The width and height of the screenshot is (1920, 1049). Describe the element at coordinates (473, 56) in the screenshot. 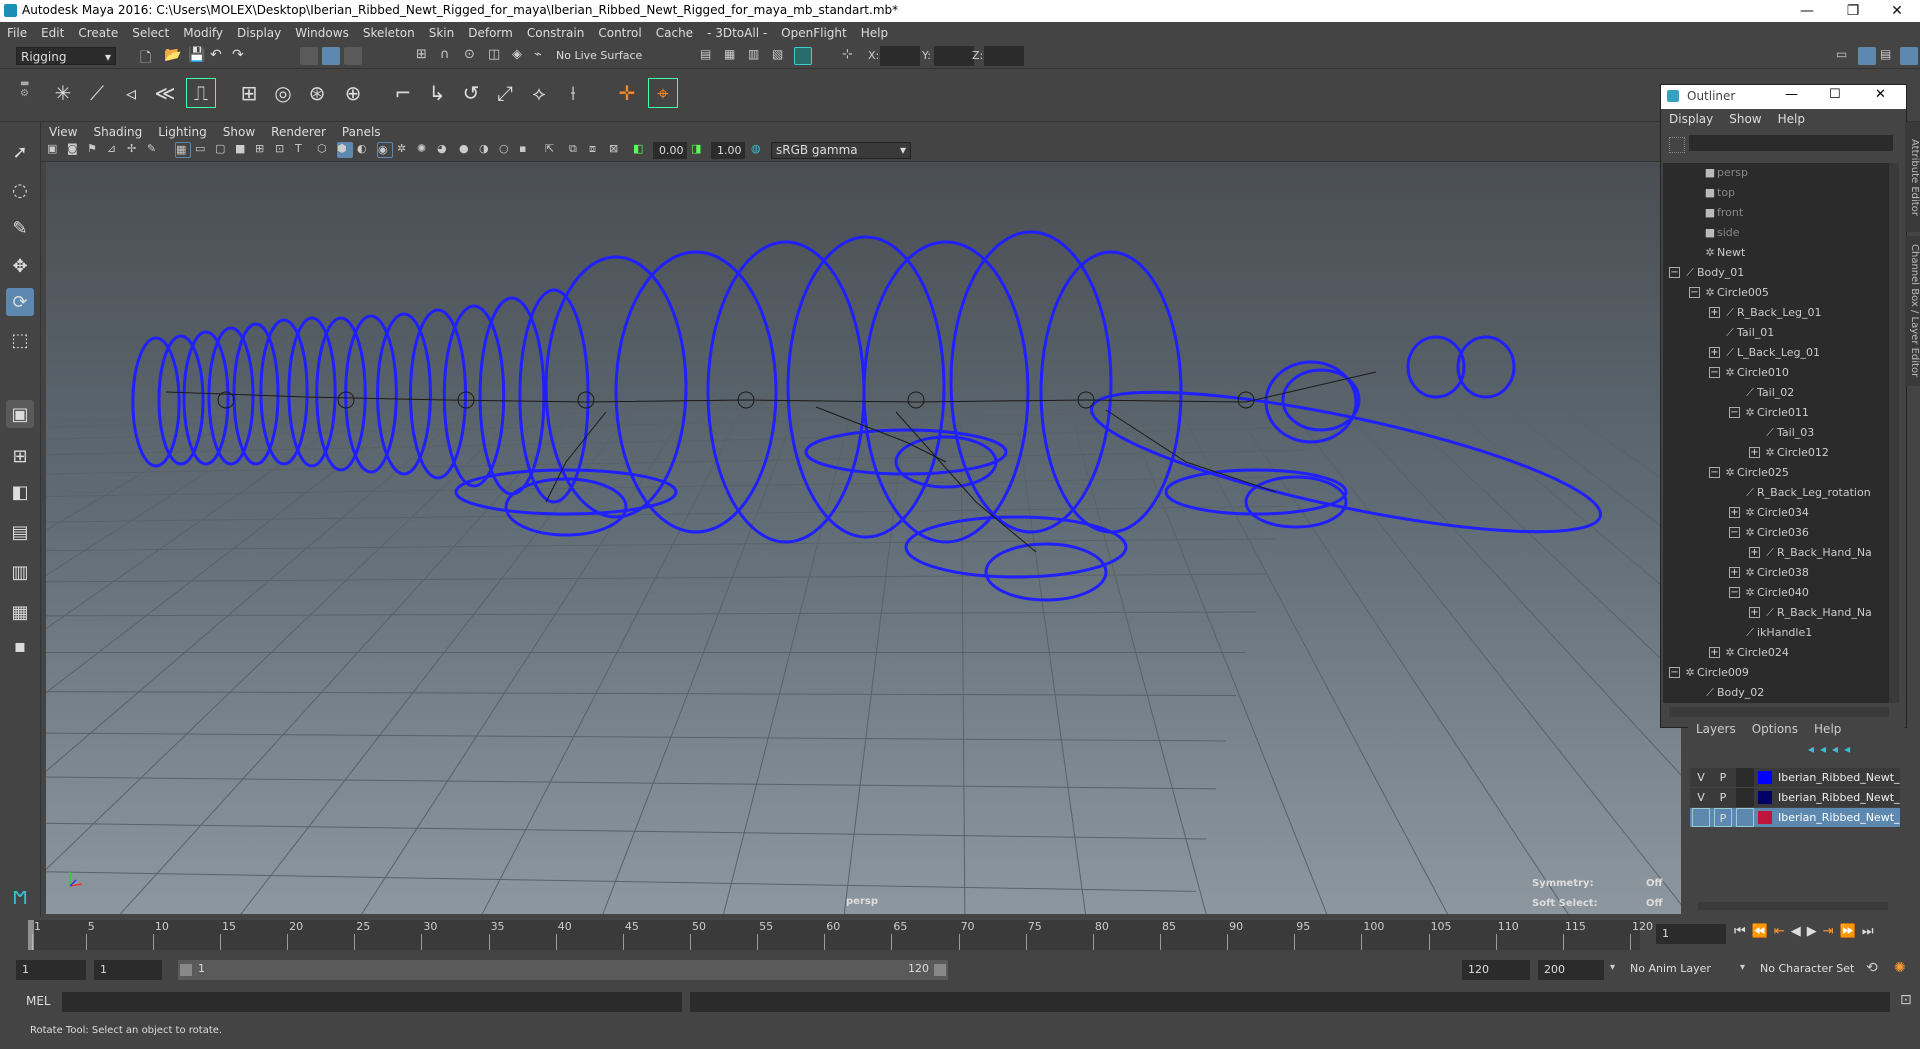

I see `snap-point-icon: ⊙` at that location.